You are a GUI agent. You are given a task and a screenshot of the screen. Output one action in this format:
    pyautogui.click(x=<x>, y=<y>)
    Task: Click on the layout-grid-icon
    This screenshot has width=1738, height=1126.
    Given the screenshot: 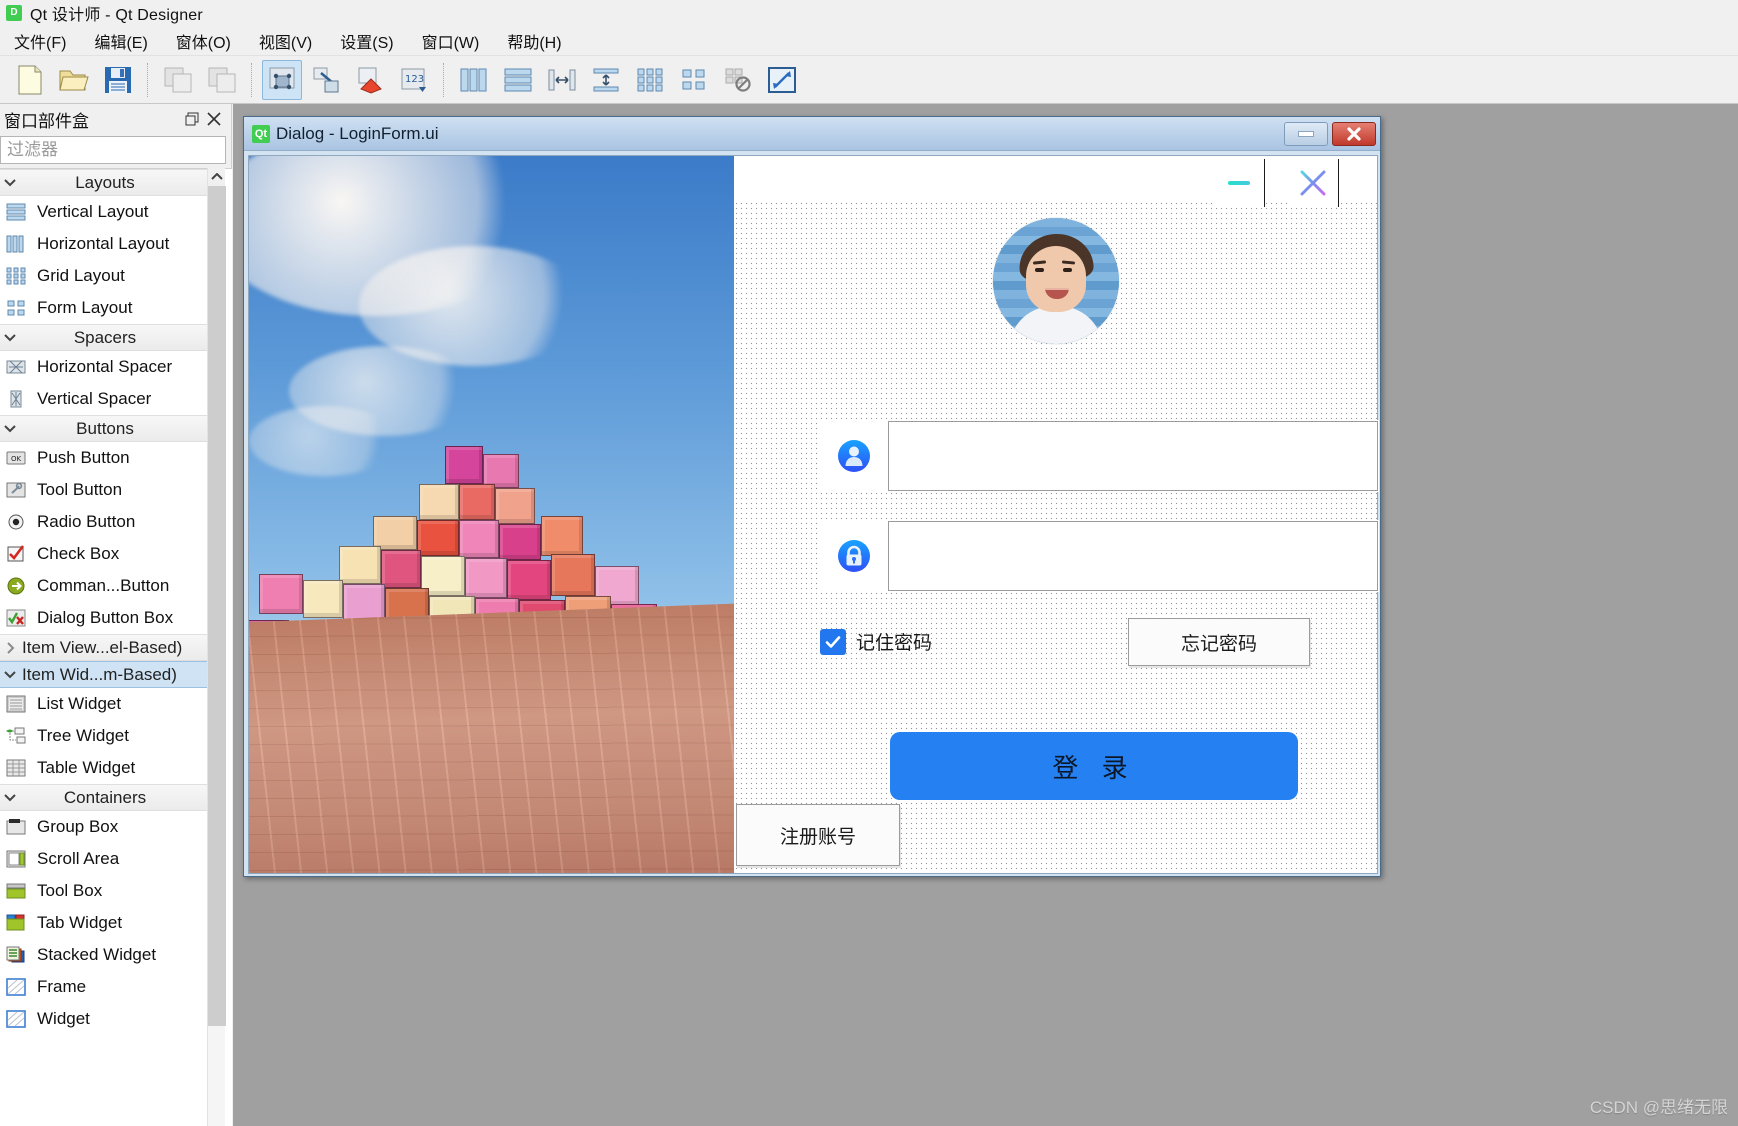 What is the action you would take?
    pyautogui.click(x=650, y=80)
    